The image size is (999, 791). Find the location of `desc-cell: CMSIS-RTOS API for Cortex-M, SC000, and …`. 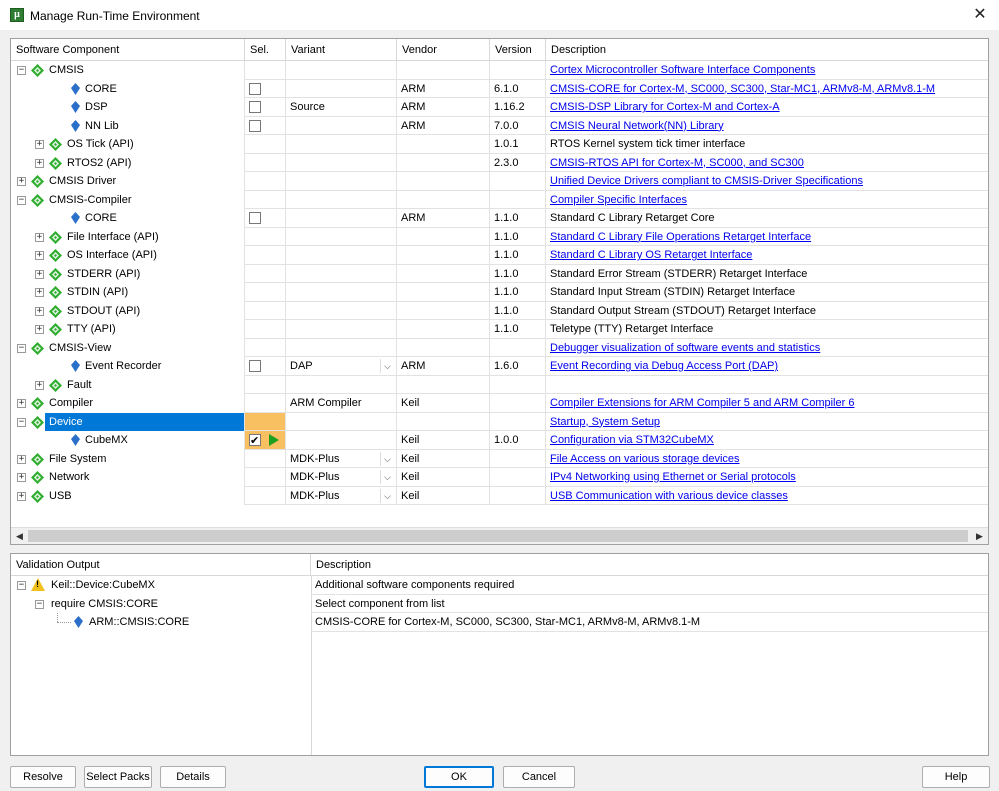

desc-cell: CMSIS-RTOS API for Cortex-M, SC000, and … is located at coordinates (767, 163).